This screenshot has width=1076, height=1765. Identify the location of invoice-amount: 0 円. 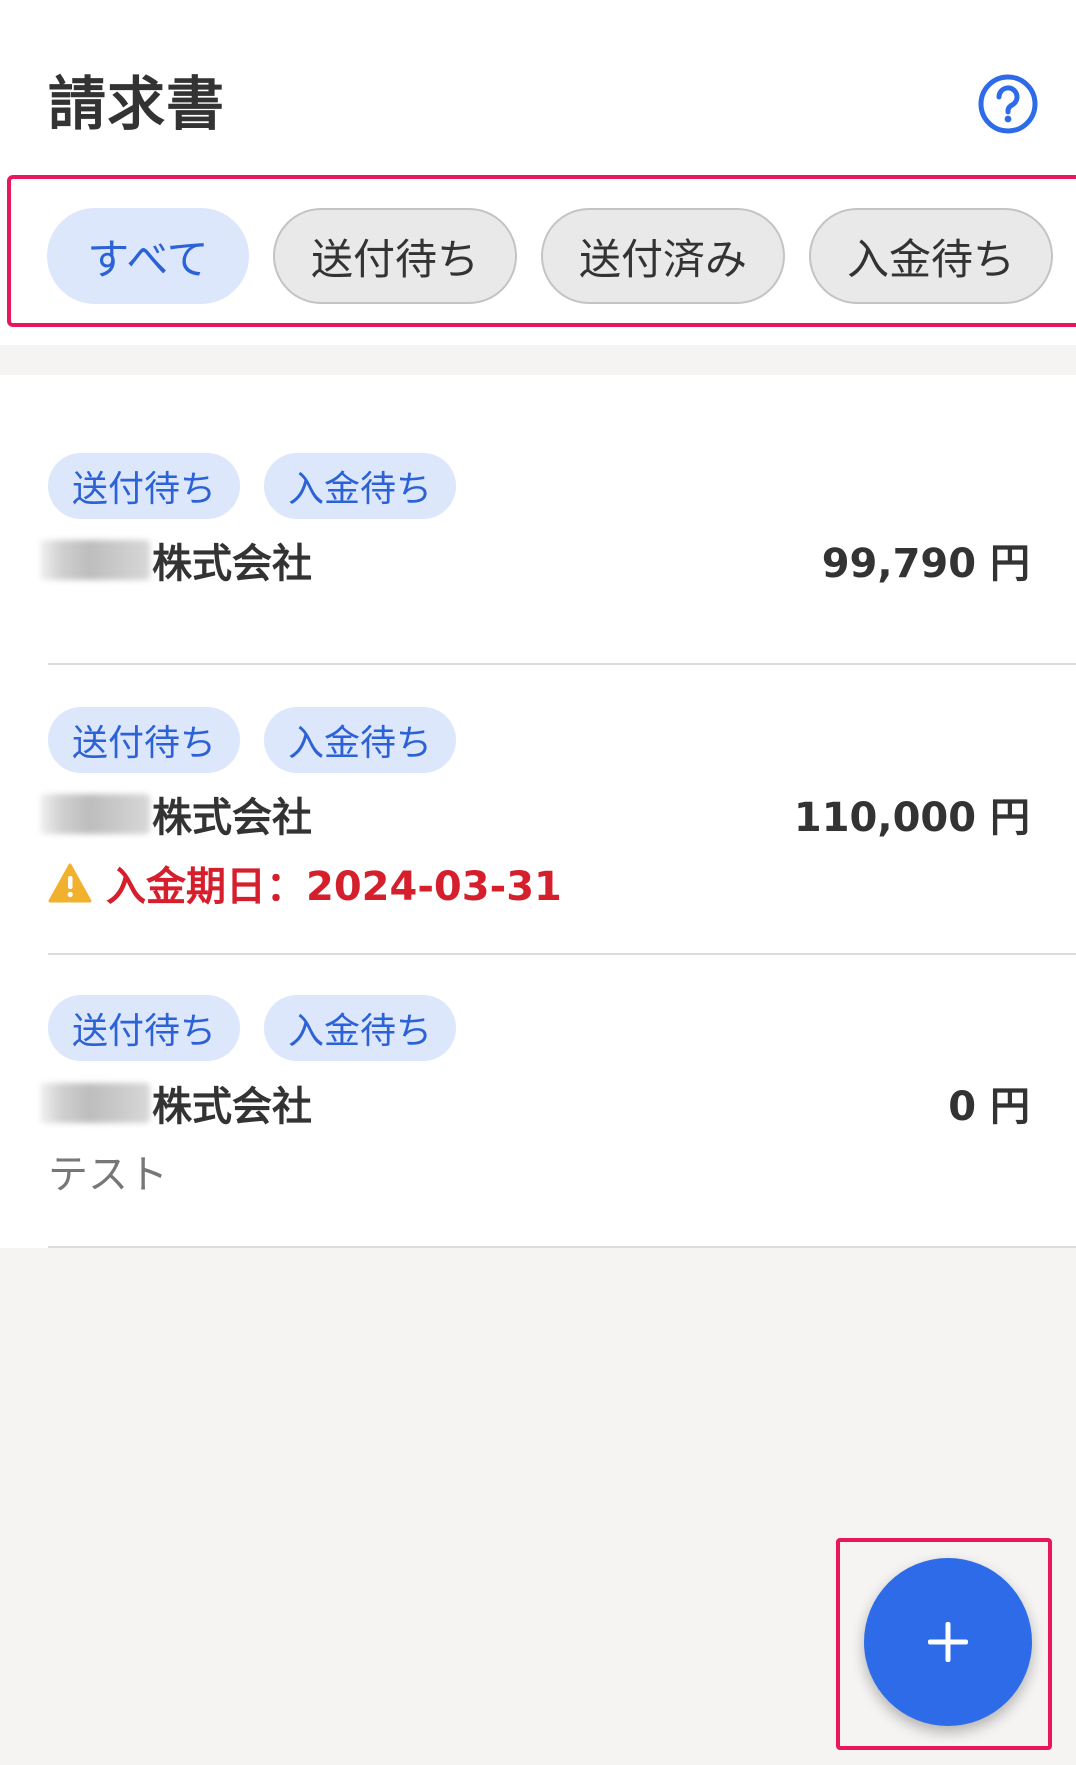
(989, 1107).